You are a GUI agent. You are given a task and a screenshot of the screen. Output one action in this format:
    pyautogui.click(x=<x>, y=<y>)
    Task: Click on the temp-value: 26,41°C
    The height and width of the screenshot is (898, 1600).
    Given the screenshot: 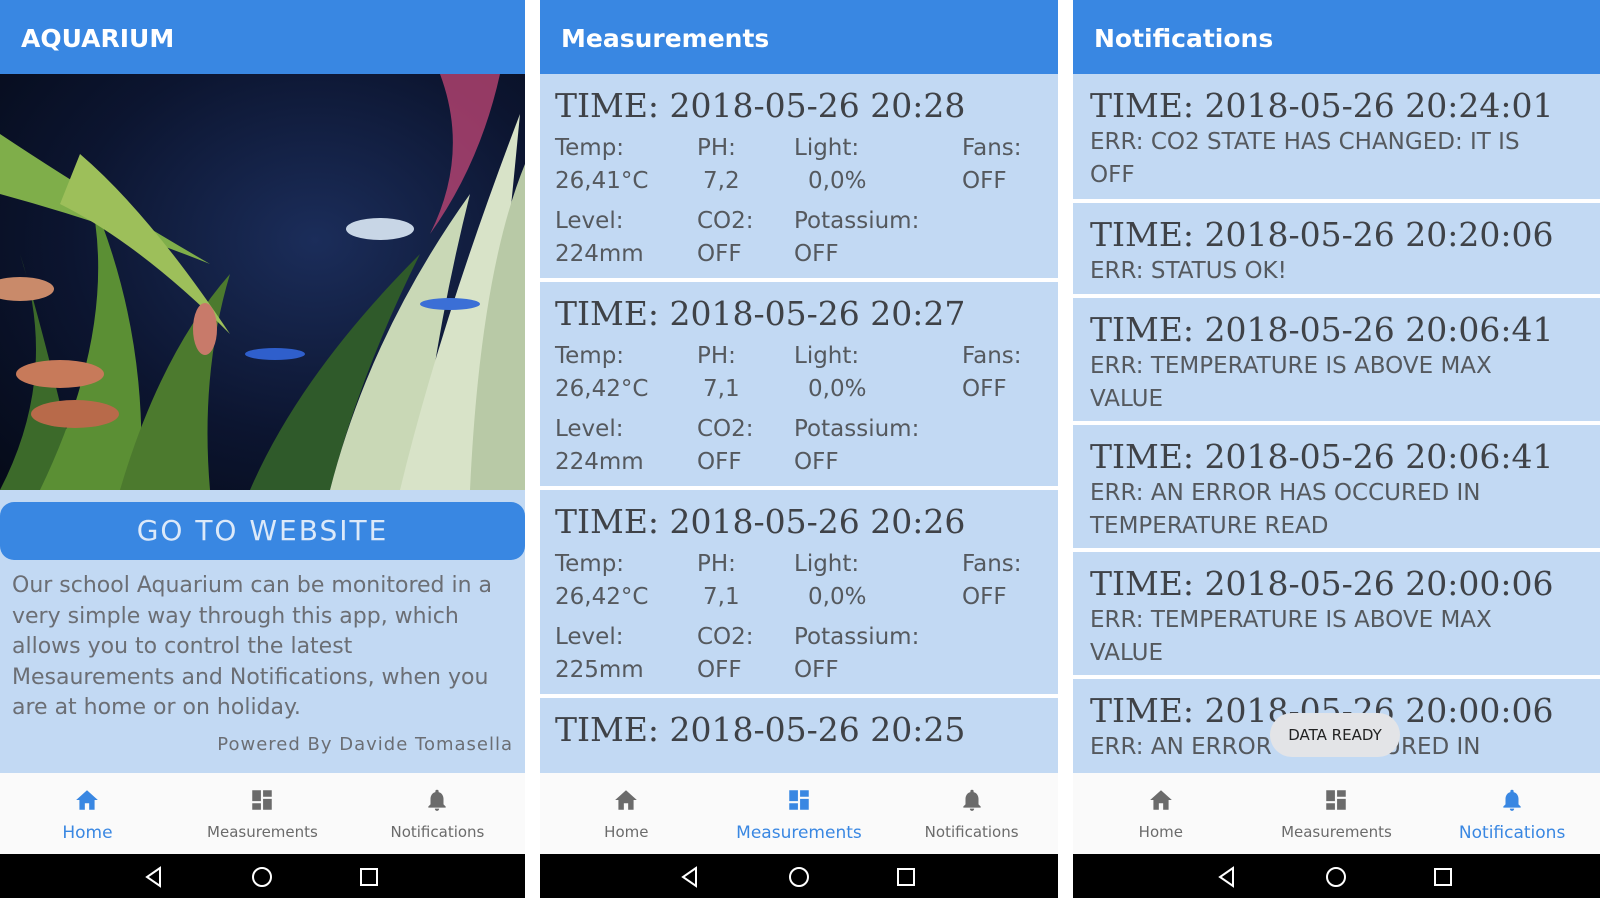 What is the action you would take?
    pyautogui.click(x=602, y=181)
    